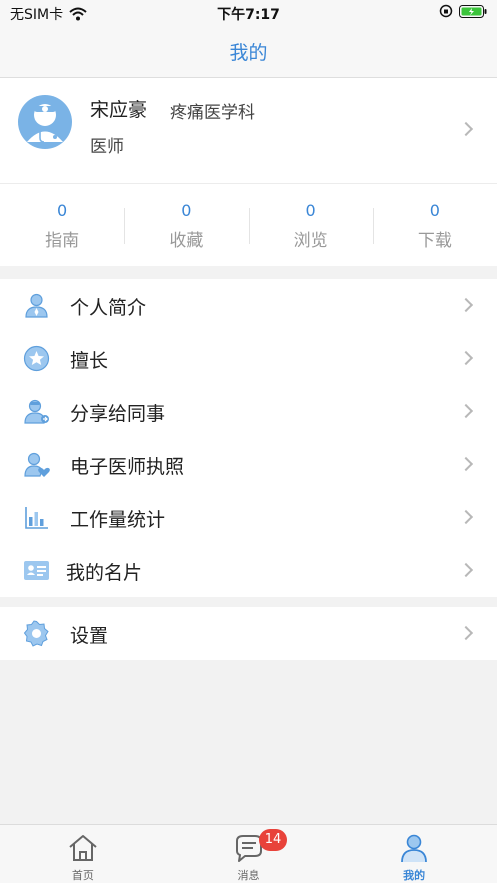 This screenshot has width=497, height=883. Describe the element at coordinates (127, 467) in the screenshot. I see `menu-item-label: 电子医师执照` at that location.